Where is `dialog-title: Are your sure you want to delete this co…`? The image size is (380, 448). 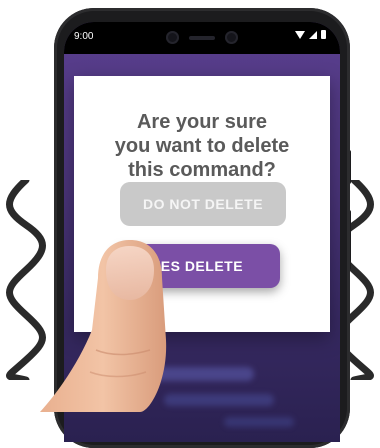 dialog-title: Are your sure you want to delete this co… is located at coordinates (202, 146).